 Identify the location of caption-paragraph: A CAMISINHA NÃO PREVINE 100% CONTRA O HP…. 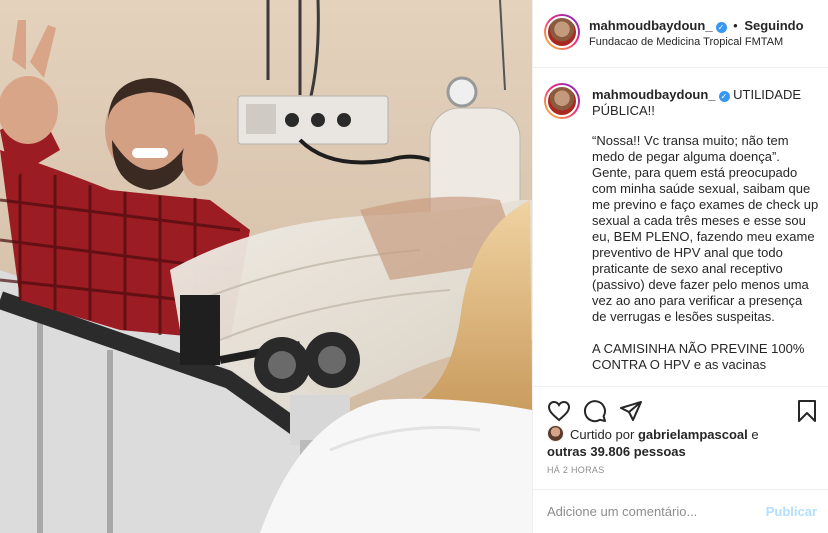
(698, 356).